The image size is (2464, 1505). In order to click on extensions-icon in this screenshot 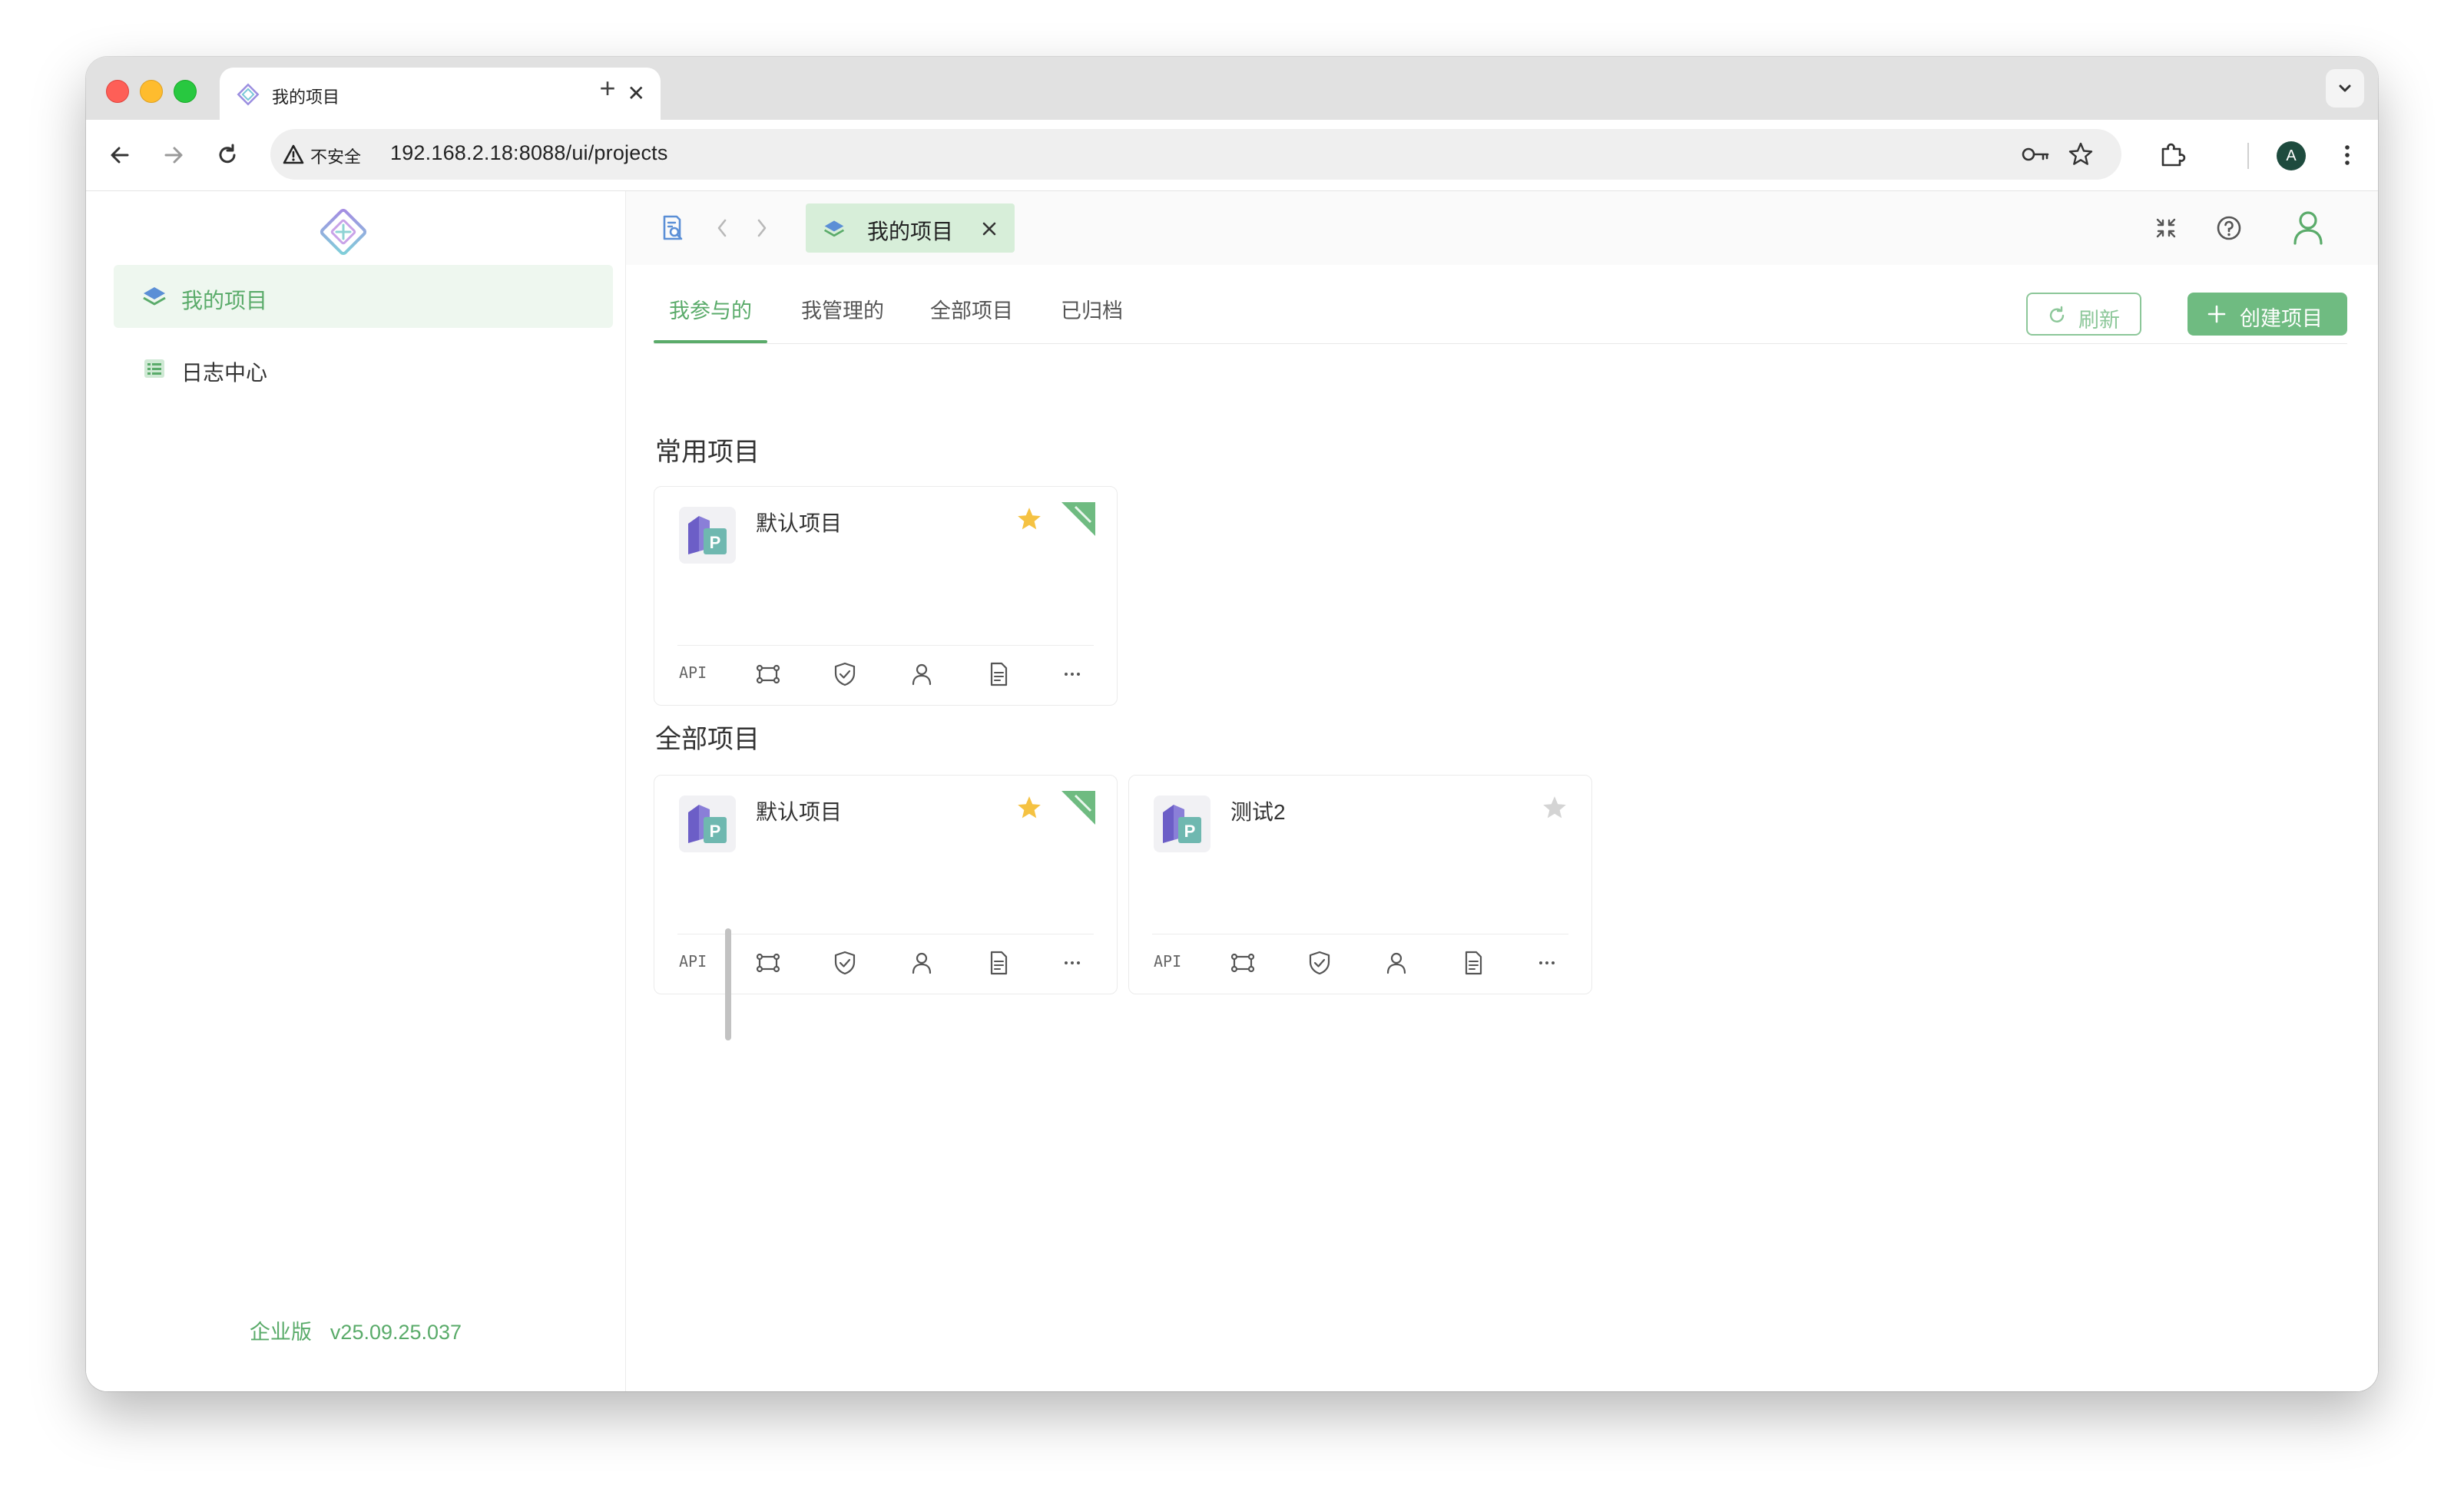, I will do `click(2172, 155)`.